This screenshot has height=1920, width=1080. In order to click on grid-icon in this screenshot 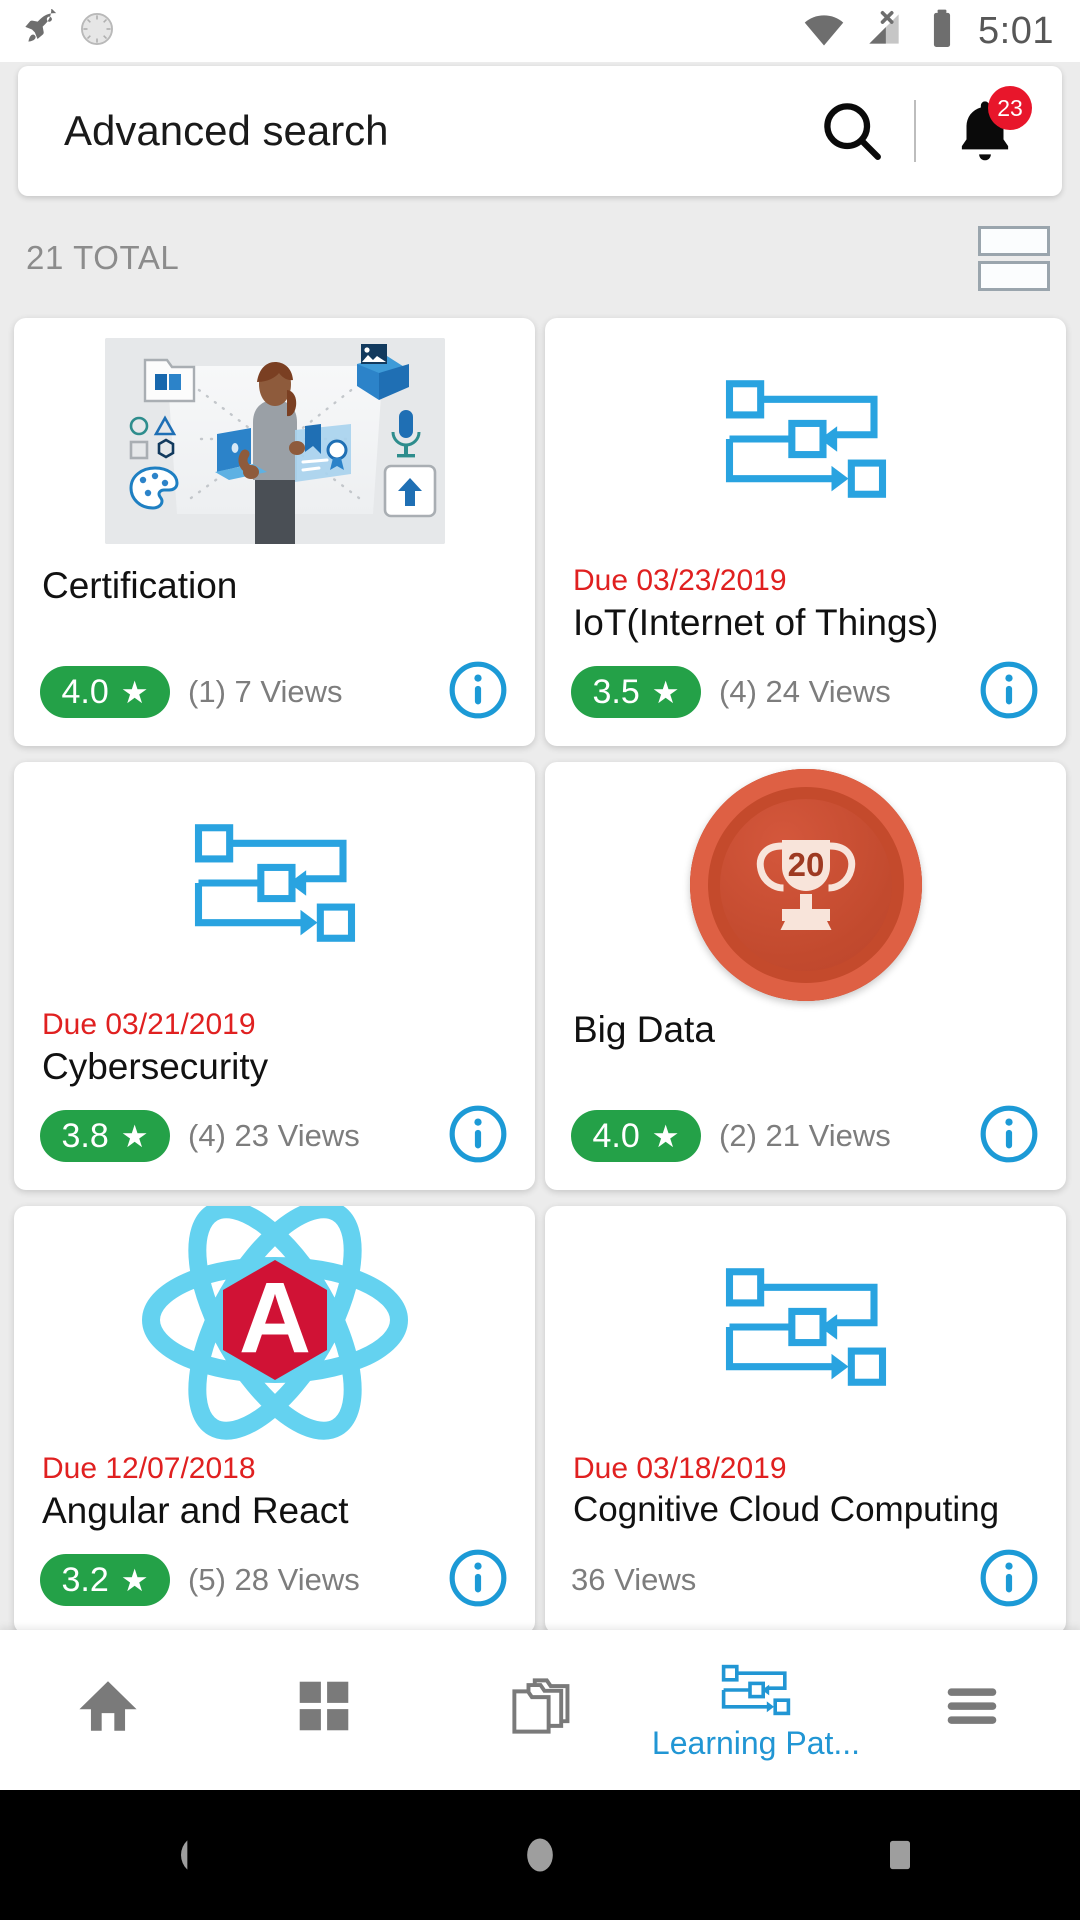, I will do `click(324, 1708)`.